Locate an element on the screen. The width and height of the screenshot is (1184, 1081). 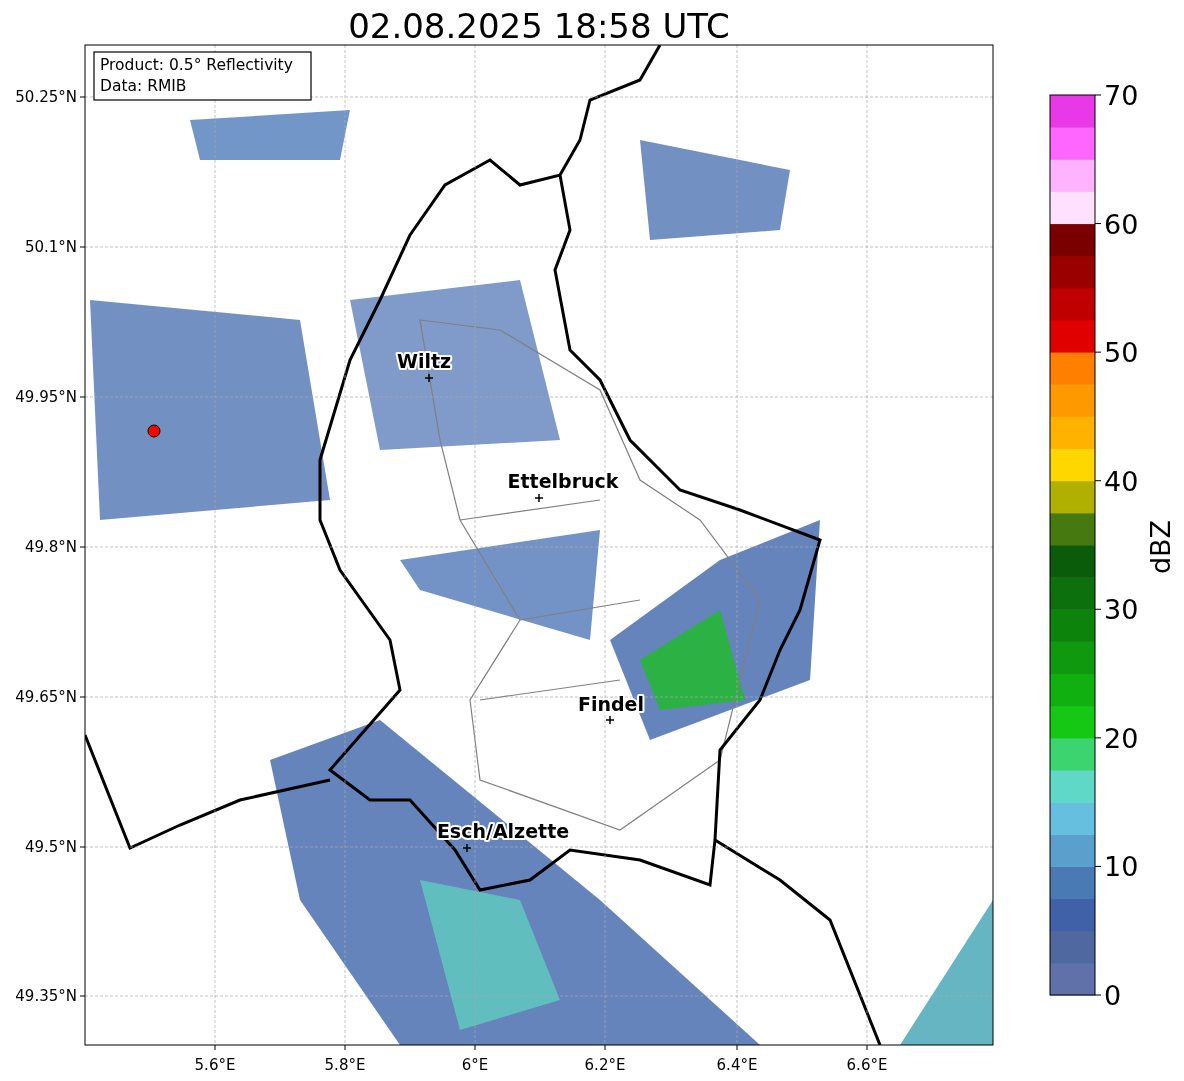
x-tick-label: 6.4°E is located at coordinates (737, 1065).